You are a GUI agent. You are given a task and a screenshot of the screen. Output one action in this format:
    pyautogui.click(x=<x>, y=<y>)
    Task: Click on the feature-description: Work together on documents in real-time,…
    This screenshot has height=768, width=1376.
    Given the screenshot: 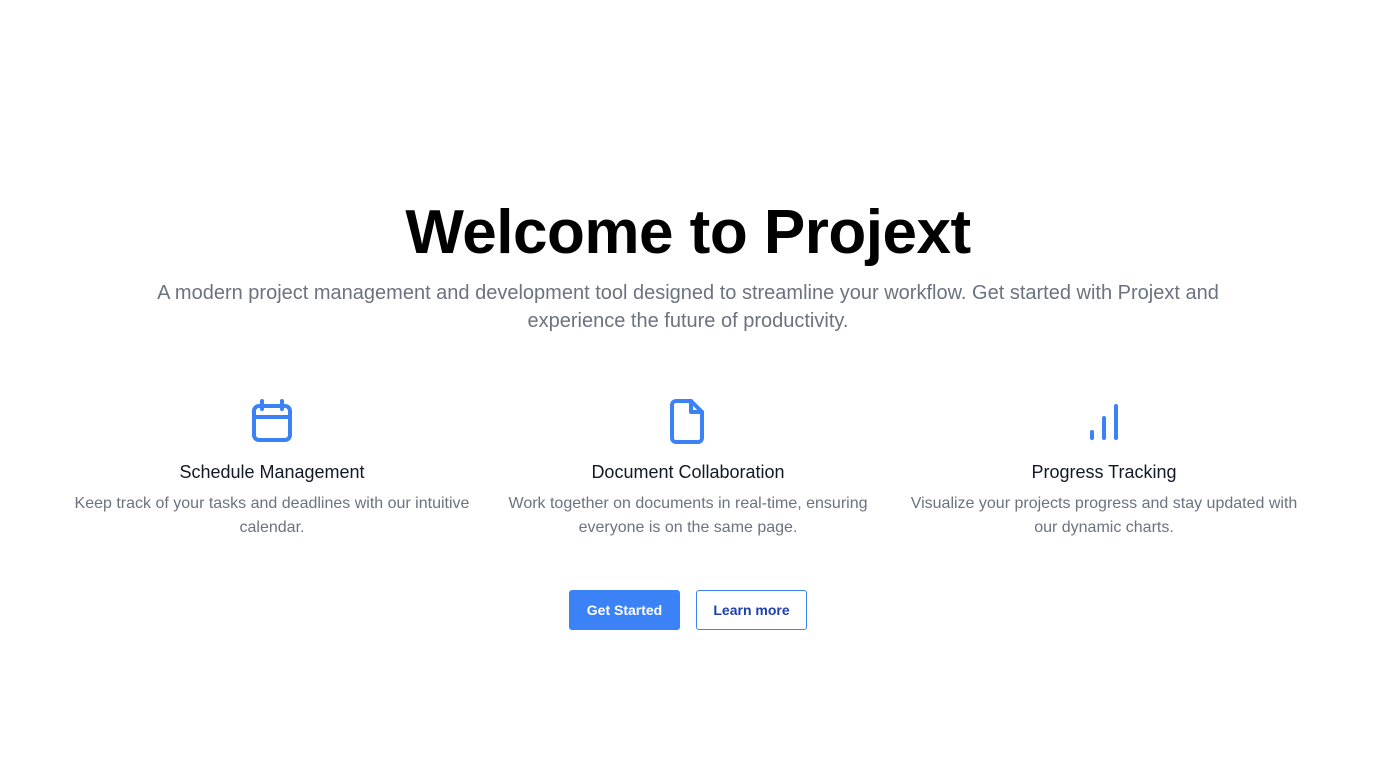 What is the action you would take?
    pyautogui.click(x=688, y=515)
    